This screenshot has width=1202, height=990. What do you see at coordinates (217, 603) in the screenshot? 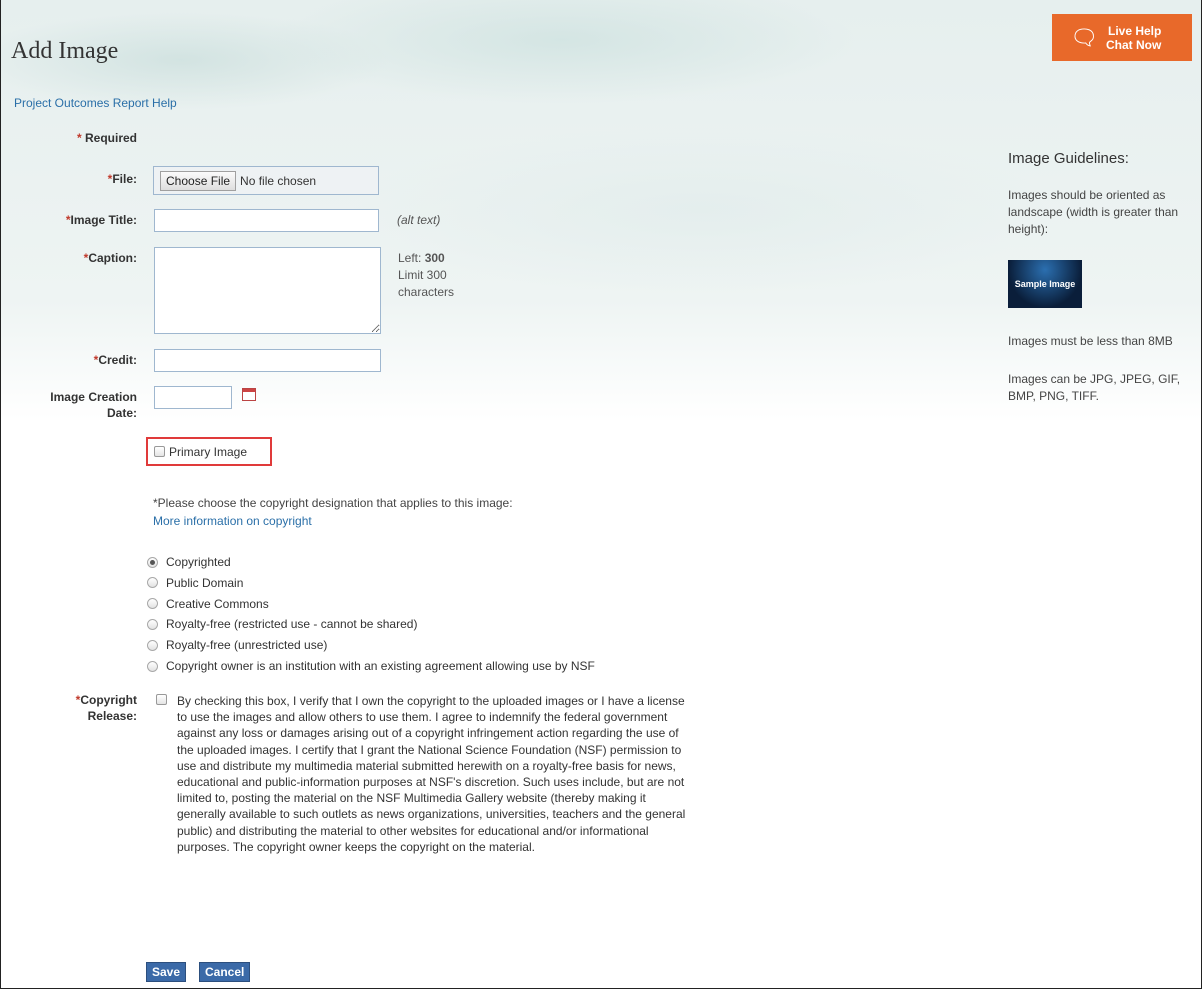
I see `copyright-option-label: Creative Commons` at bounding box center [217, 603].